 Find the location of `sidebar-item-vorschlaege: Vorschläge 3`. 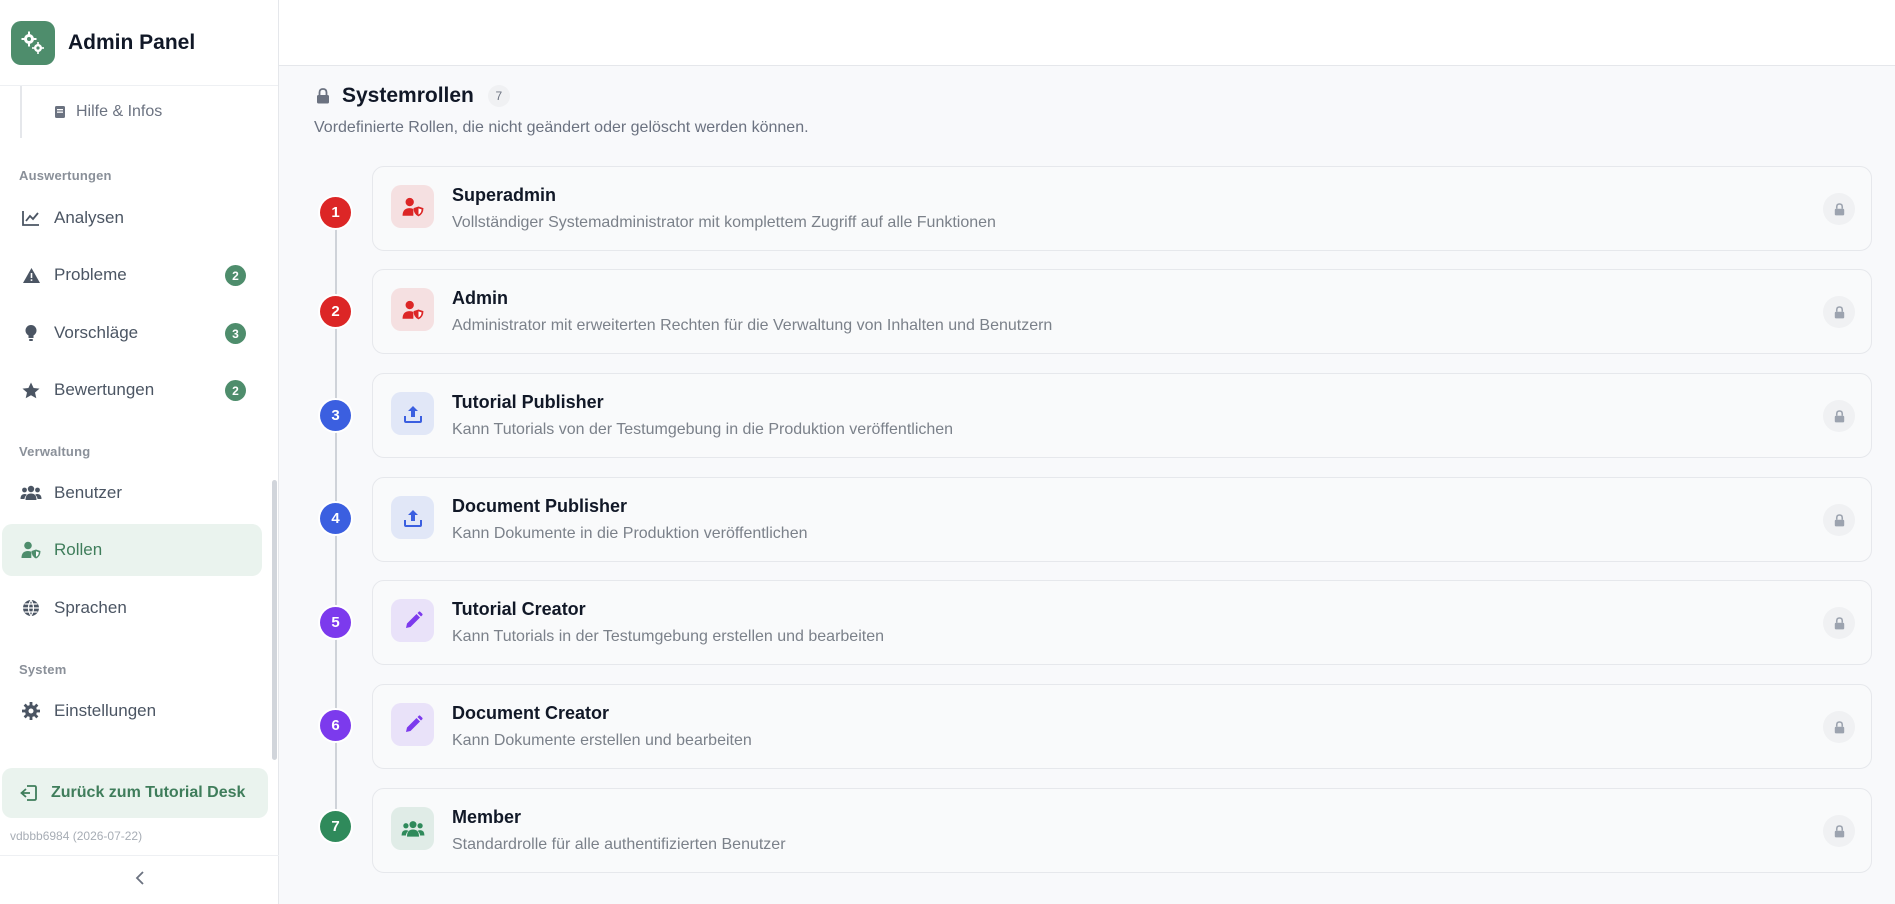

sidebar-item-vorschlaege: Vorschläge 3 is located at coordinates (132, 333).